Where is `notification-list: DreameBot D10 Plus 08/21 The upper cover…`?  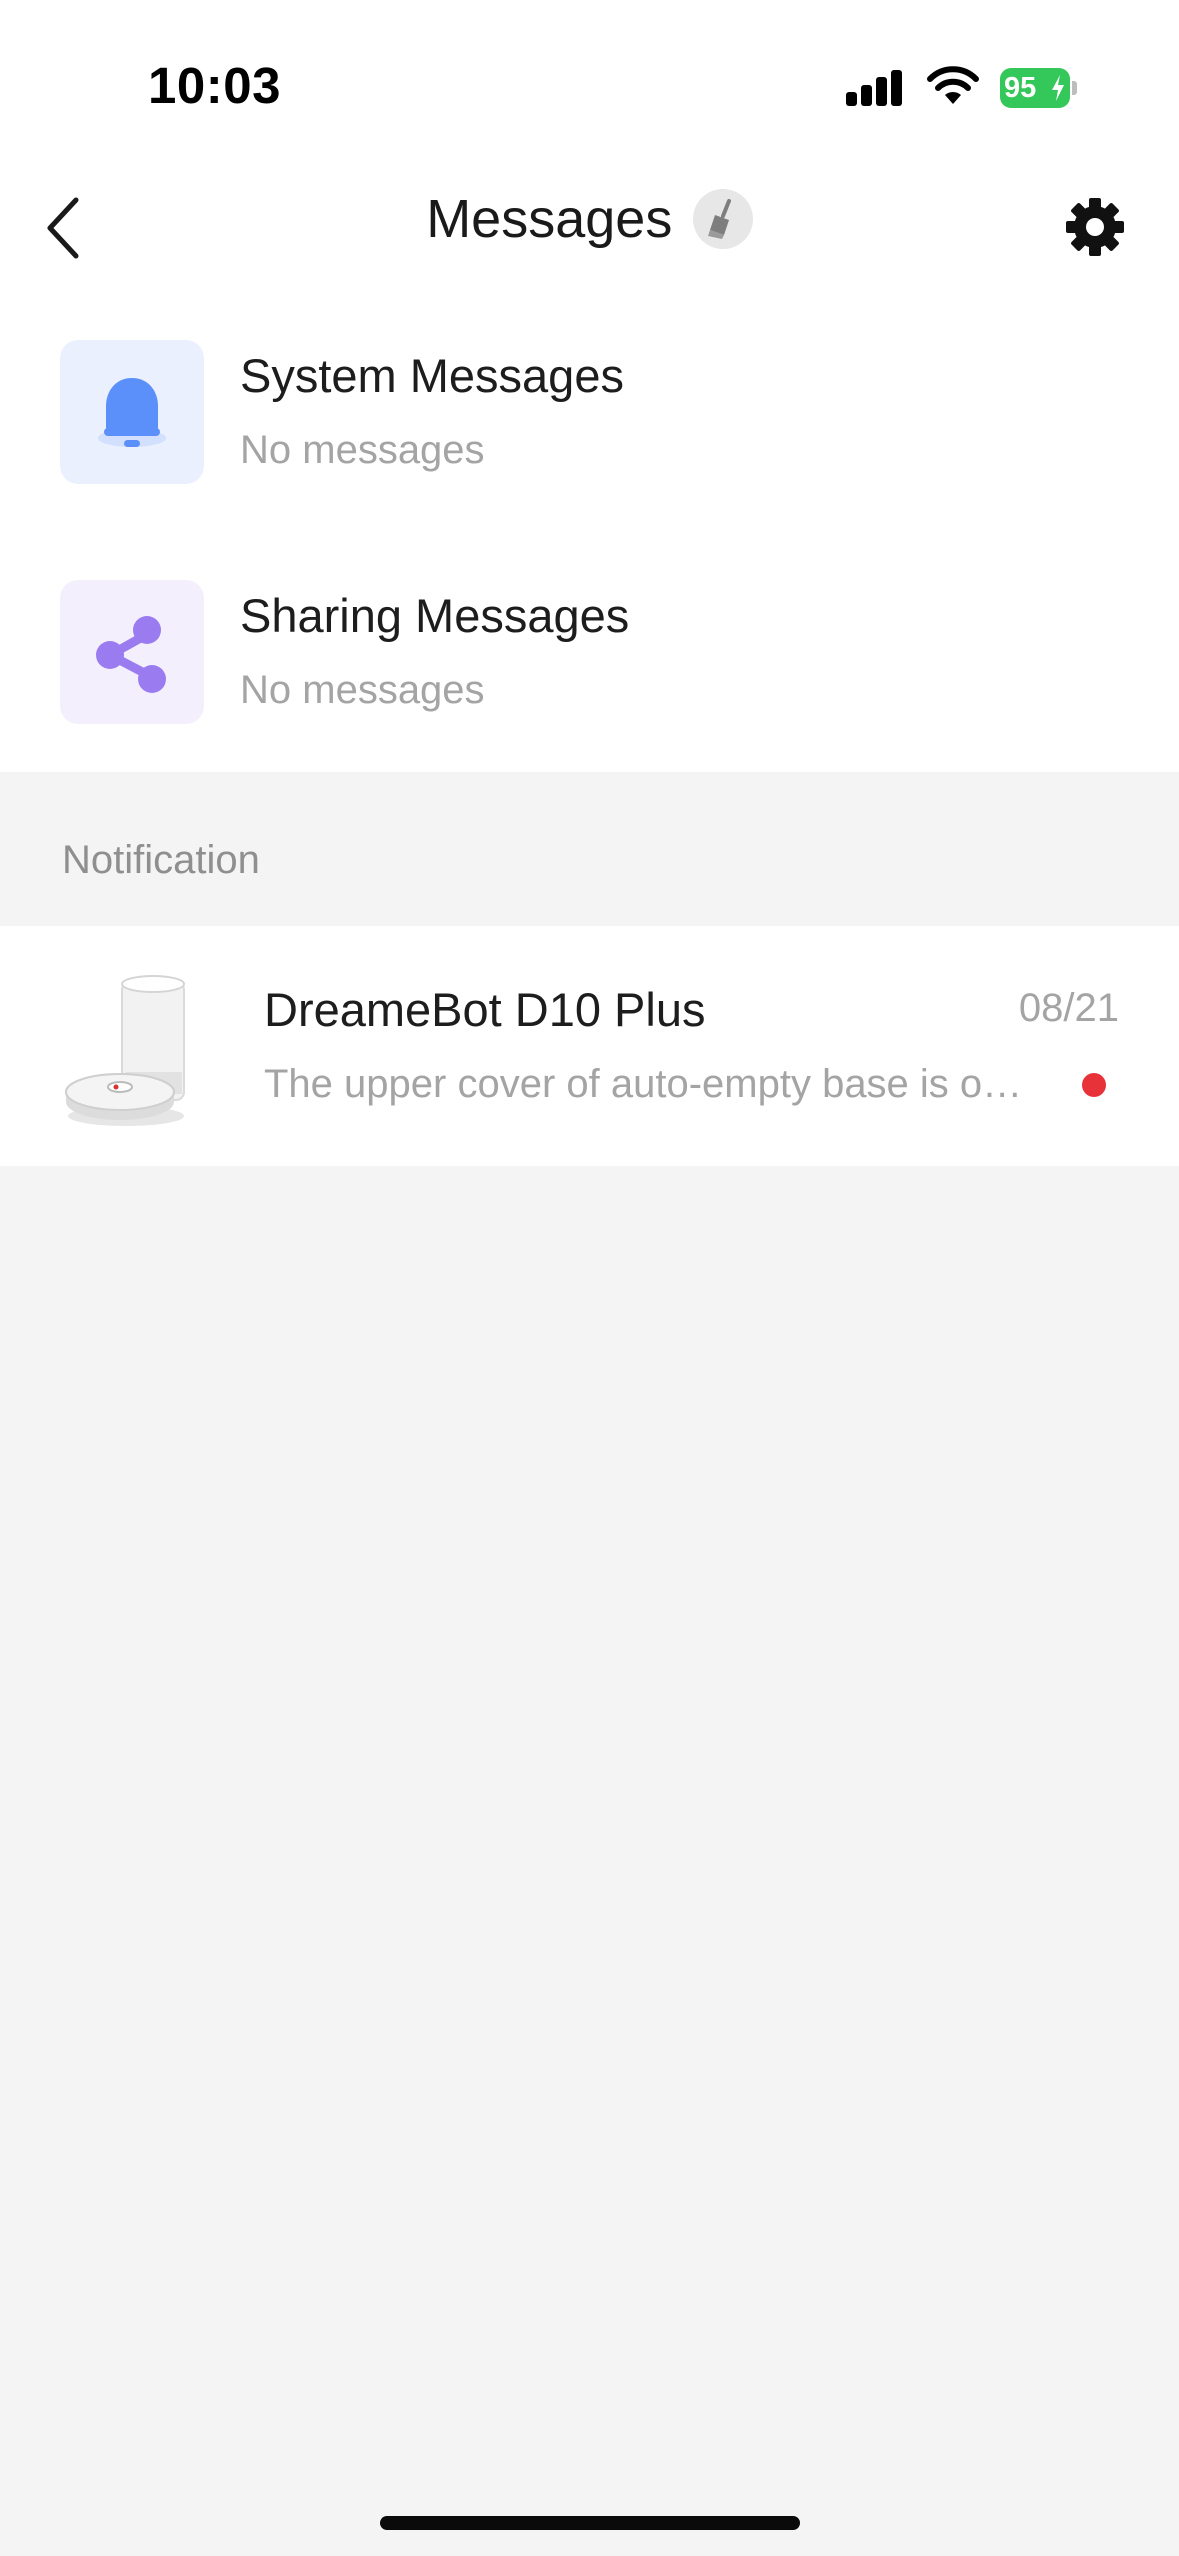 notification-list: DreameBot D10 Plus 08/21 The upper cover… is located at coordinates (589, 1046).